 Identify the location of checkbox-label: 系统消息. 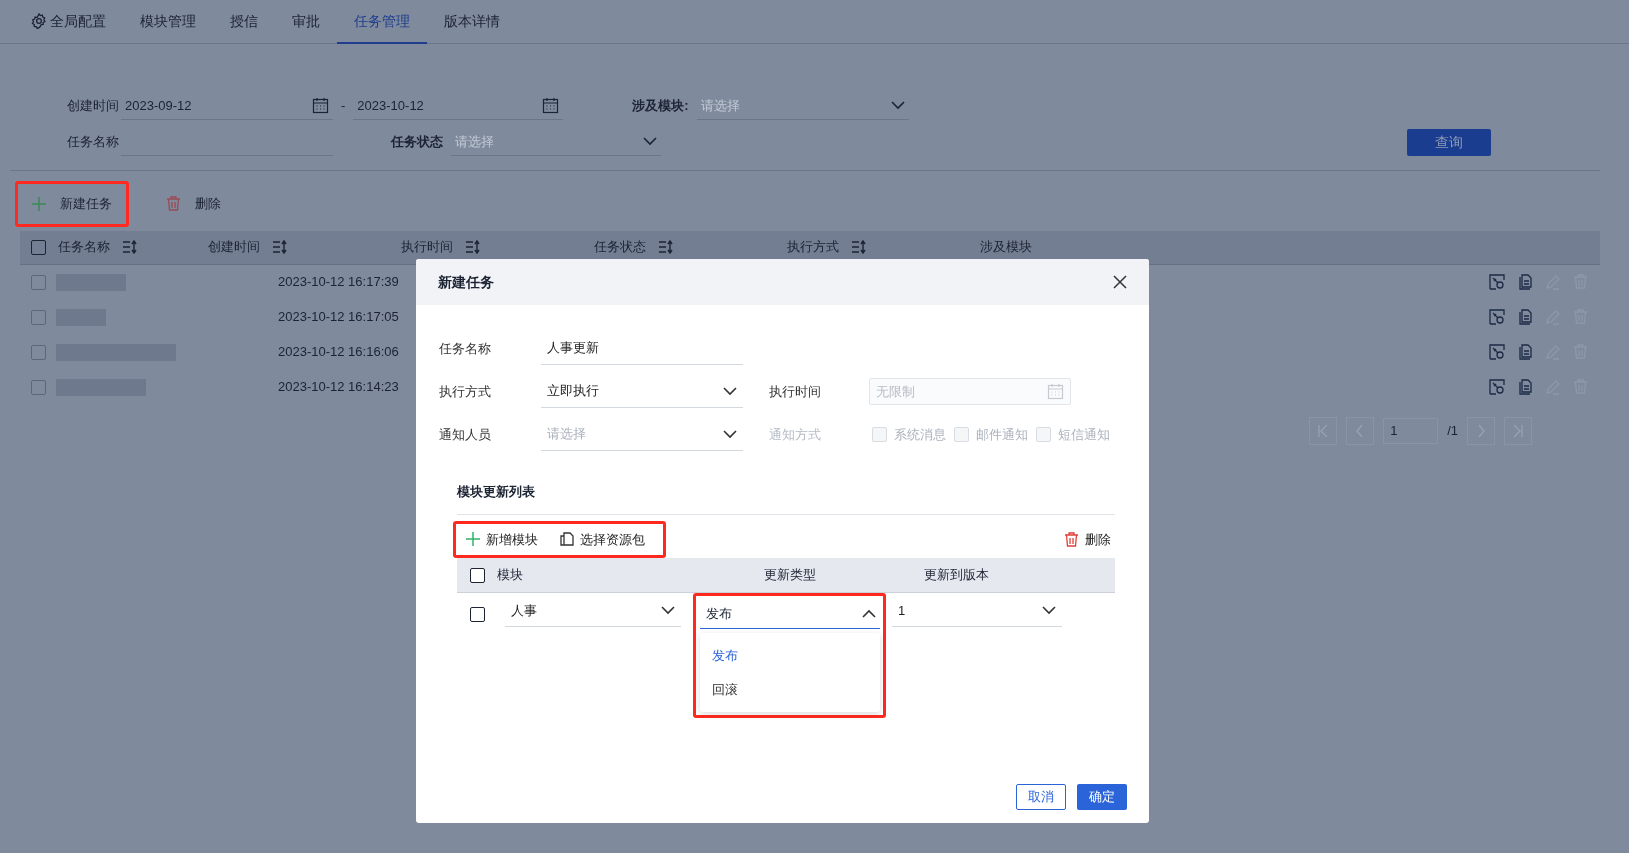
(920, 434).